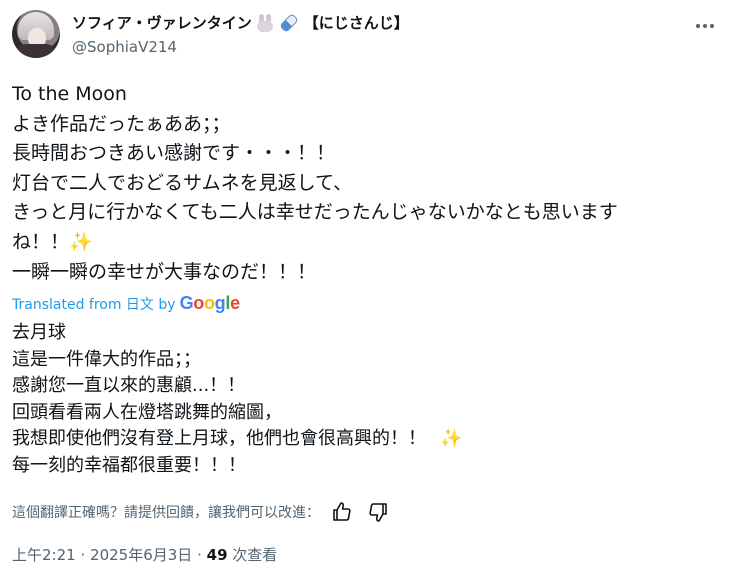  Describe the element at coordinates (121, 123) in the screenshot. I see `post-line: よき作品だったぁああ；；` at that location.